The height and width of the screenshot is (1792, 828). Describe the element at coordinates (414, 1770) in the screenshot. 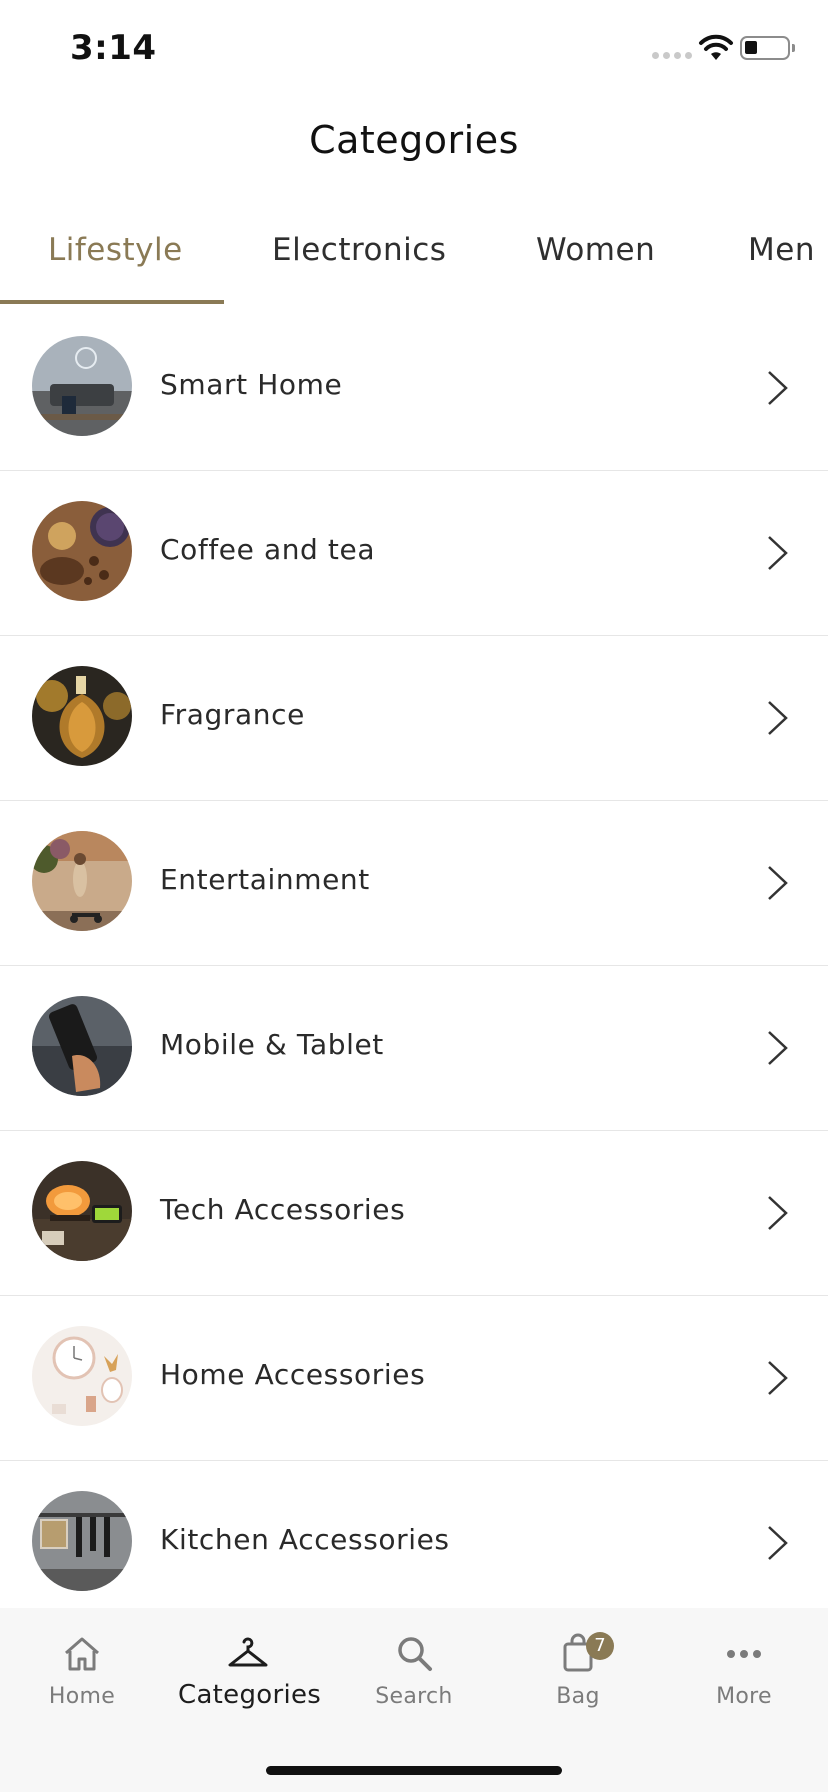

I see `home-indicator` at that location.